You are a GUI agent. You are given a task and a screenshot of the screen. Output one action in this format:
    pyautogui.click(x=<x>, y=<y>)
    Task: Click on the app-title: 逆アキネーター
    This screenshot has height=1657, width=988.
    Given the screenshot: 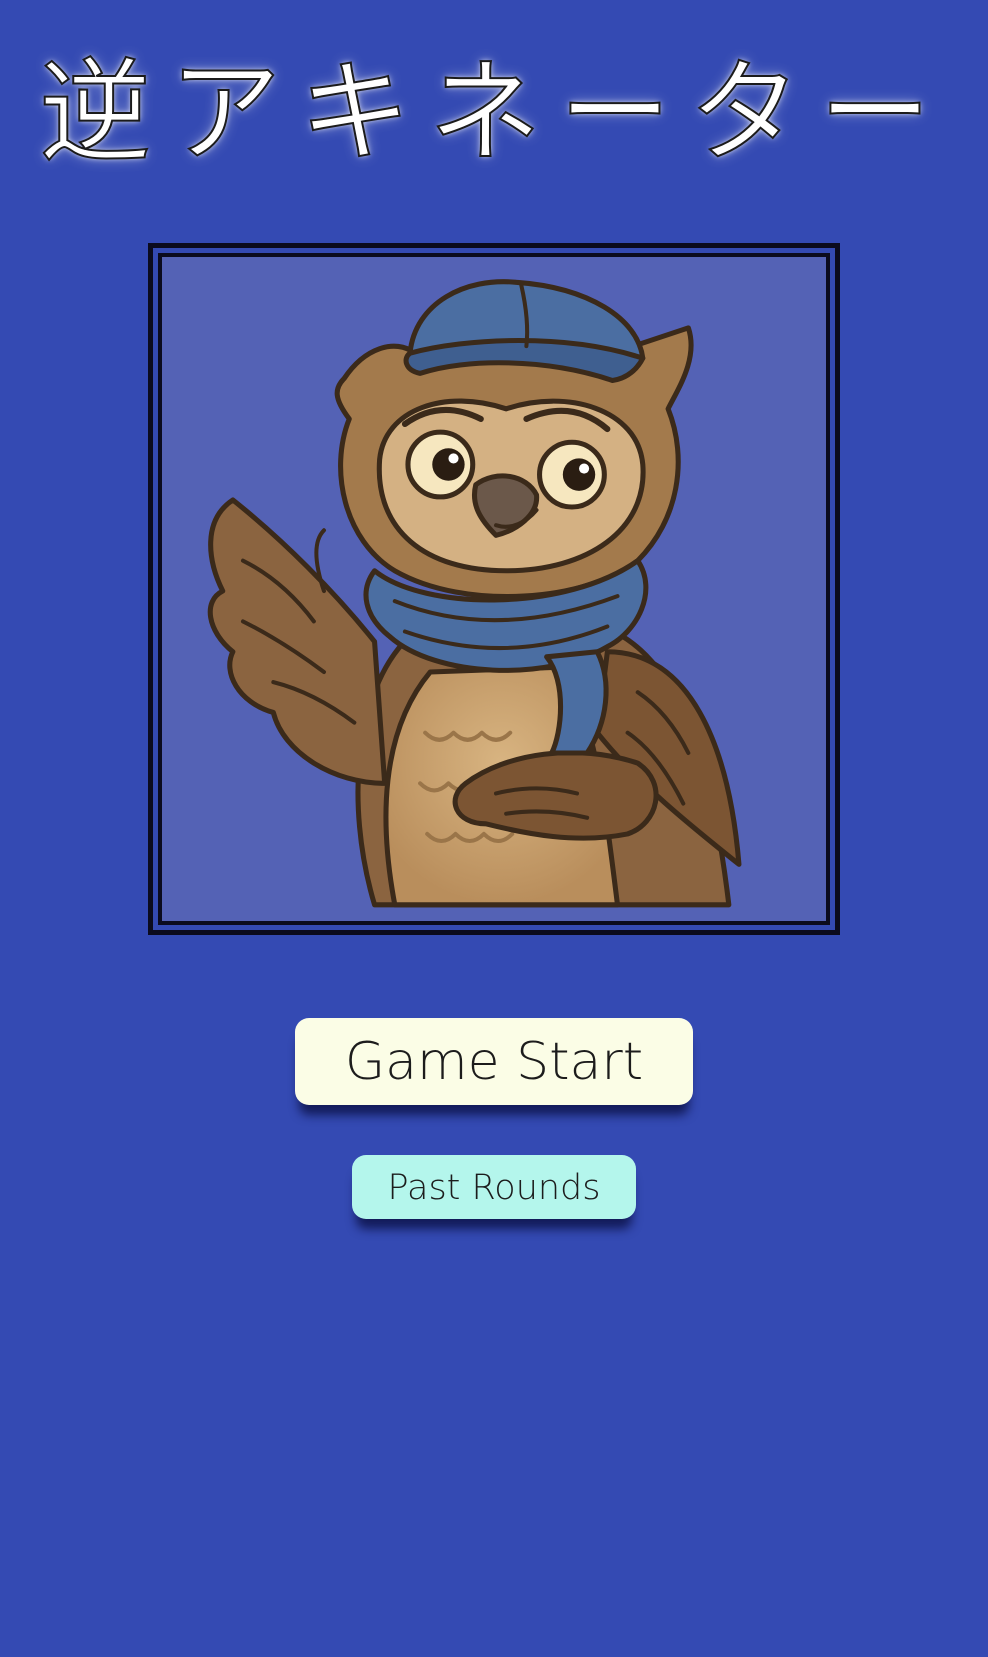 What is the action you would take?
    pyautogui.click(x=493, y=113)
    